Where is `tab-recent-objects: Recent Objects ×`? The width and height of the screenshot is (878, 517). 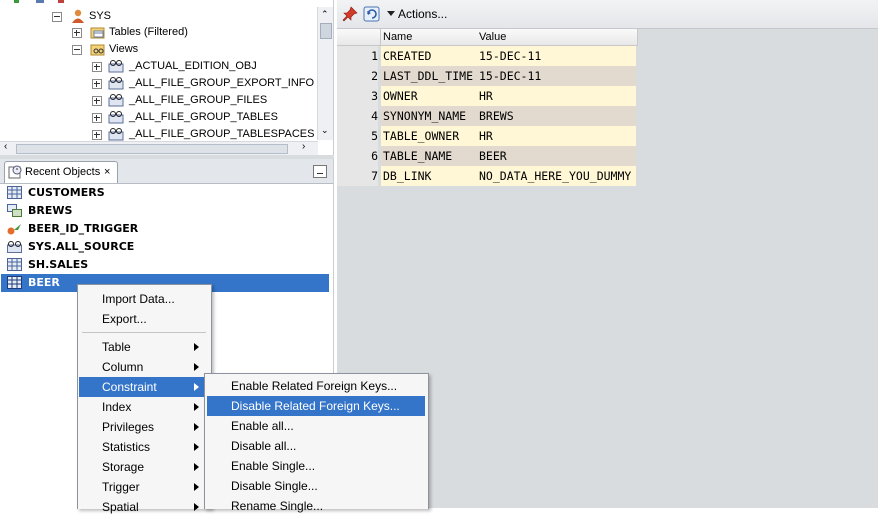
tab-recent-objects: Recent Objects × is located at coordinates (61, 172).